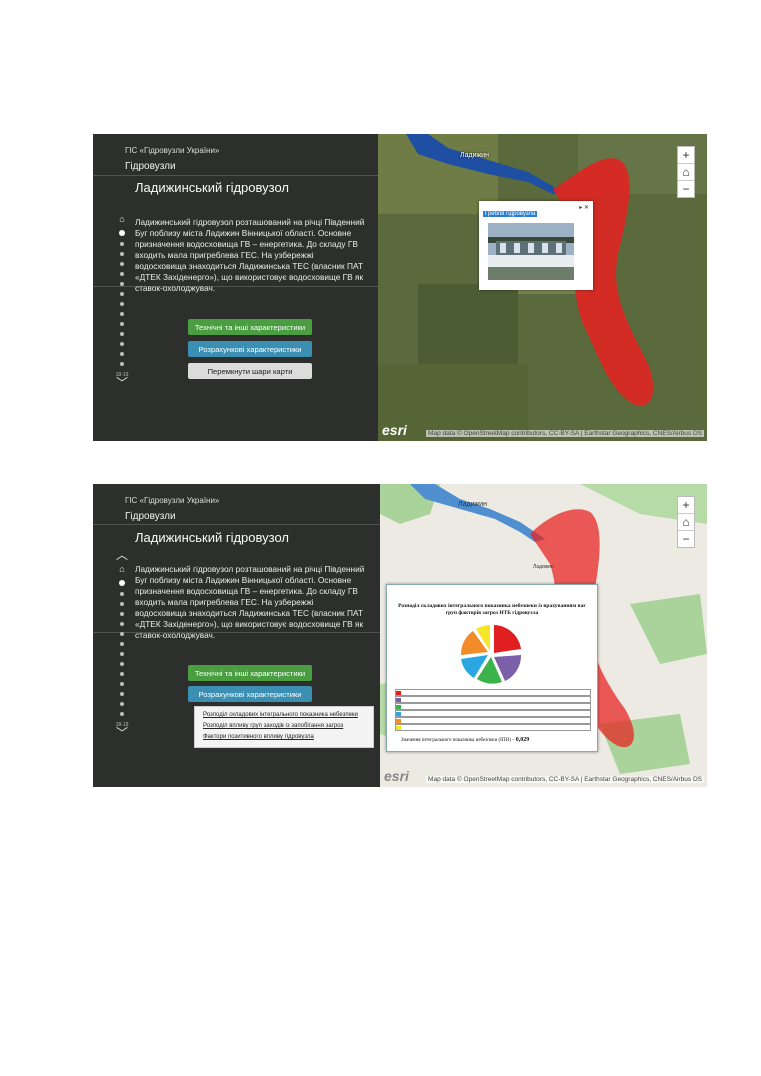 This screenshot has width=761, height=1076. Describe the element at coordinates (510, 214) in the screenshot. I see `popup-title: Гребля гідровузла` at that location.